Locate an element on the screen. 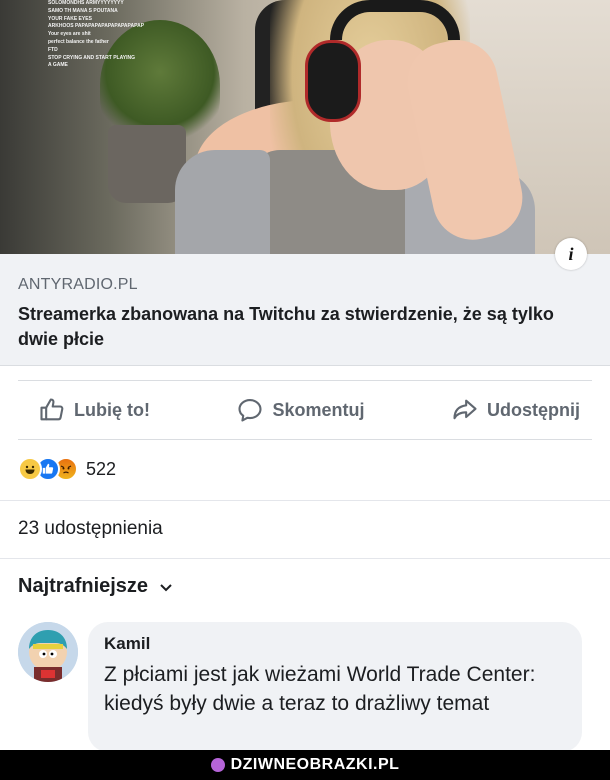 Image resolution: width=610 pixels, height=780 pixels. reactions-summary: 522 is located at coordinates (67, 469).